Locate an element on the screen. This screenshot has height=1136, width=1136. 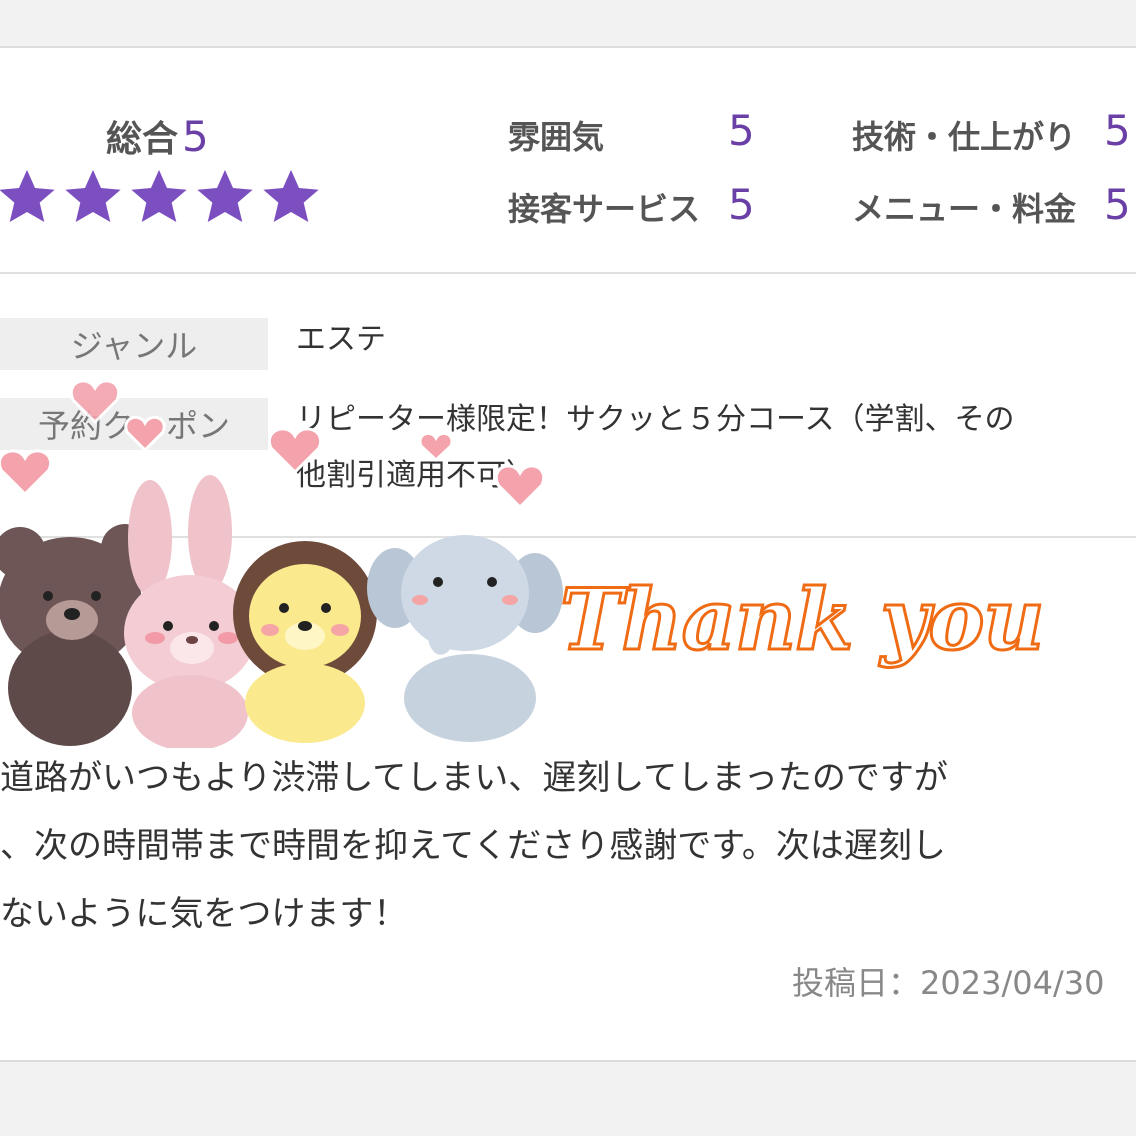
comment-line-3: ないように気をつけます！ is located at coordinates (204, 914).